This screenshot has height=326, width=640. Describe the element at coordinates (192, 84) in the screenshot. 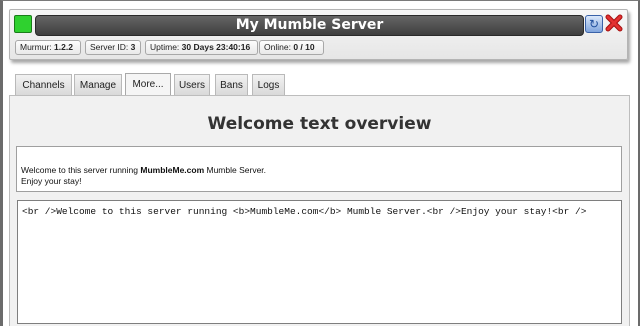

I see `tab-users: Users` at that location.